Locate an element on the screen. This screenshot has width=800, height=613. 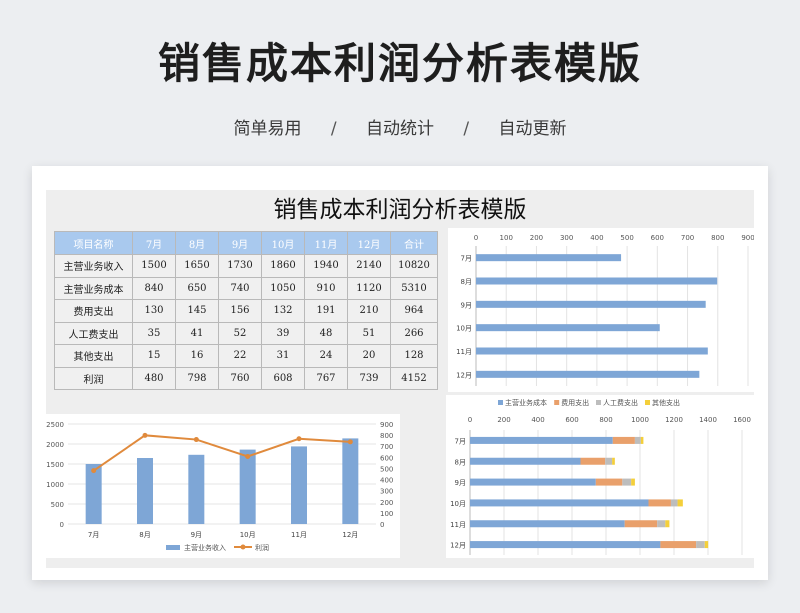
table-row: 主营业务成本 840 650 740 1050 910 1120 5310 is located at coordinates (246, 288).